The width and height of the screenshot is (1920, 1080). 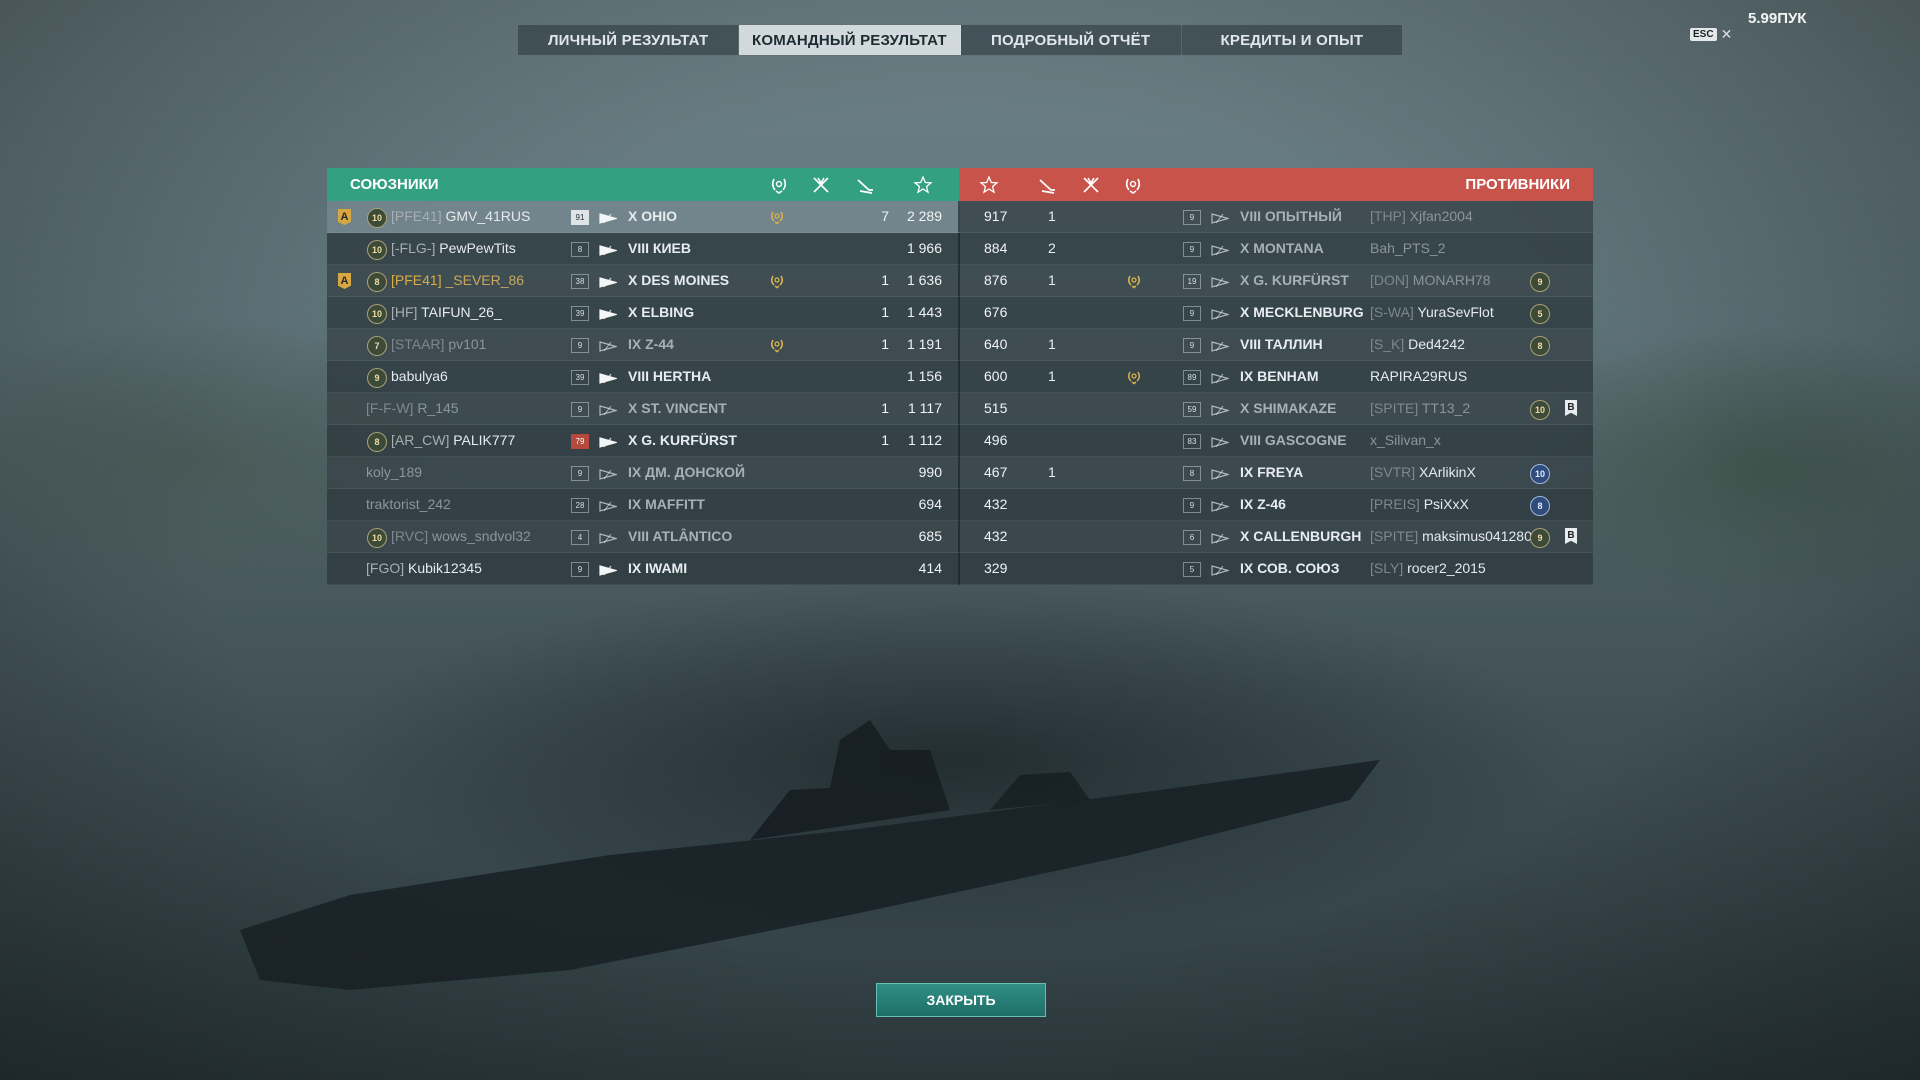 What do you see at coordinates (408, 504) in the screenshot?
I see `player-name: traktorist_242` at bounding box center [408, 504].